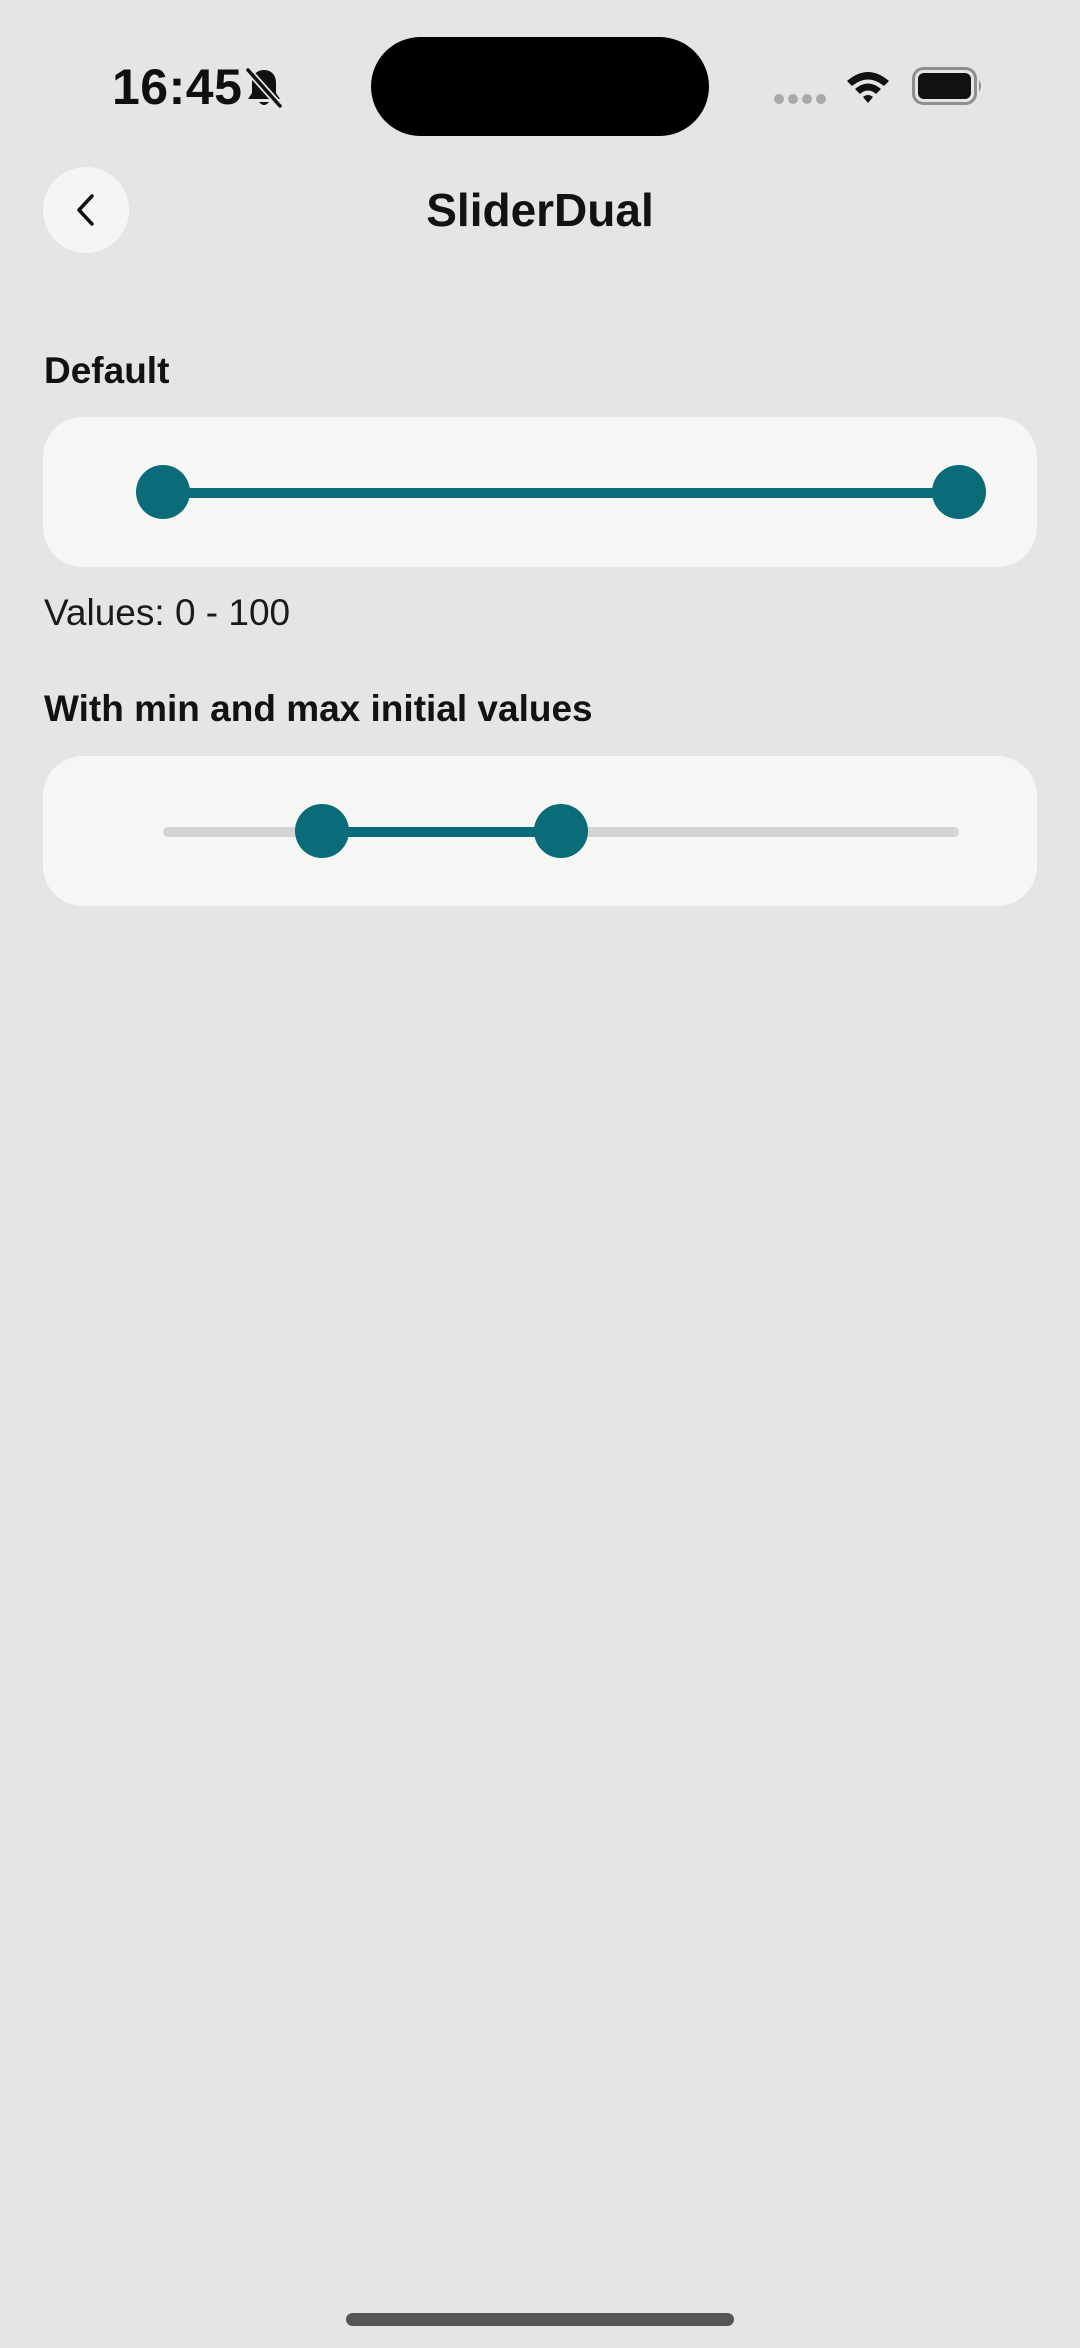  What do you see at coordinates (868, 87) in the screenshot?
I see `wifi-icon` at bounding box center [868, 87].